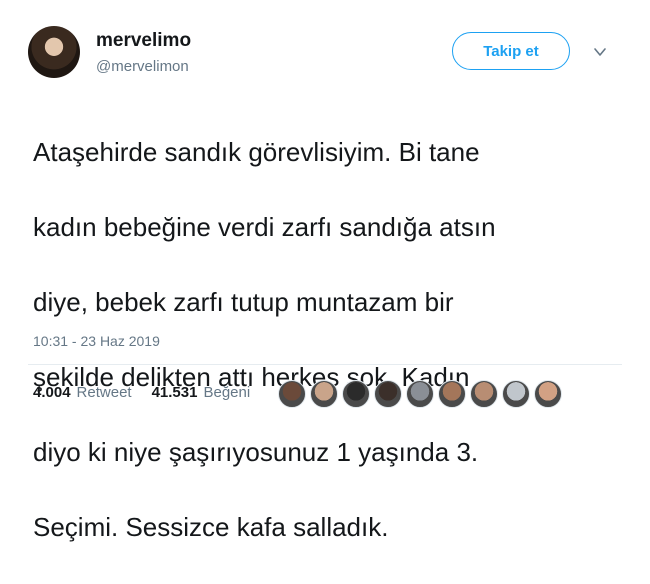 This screenshot has height=584, width=650. Describe the element at coordinates (54, 52) in the screenshot. I see `avatar` at that location.